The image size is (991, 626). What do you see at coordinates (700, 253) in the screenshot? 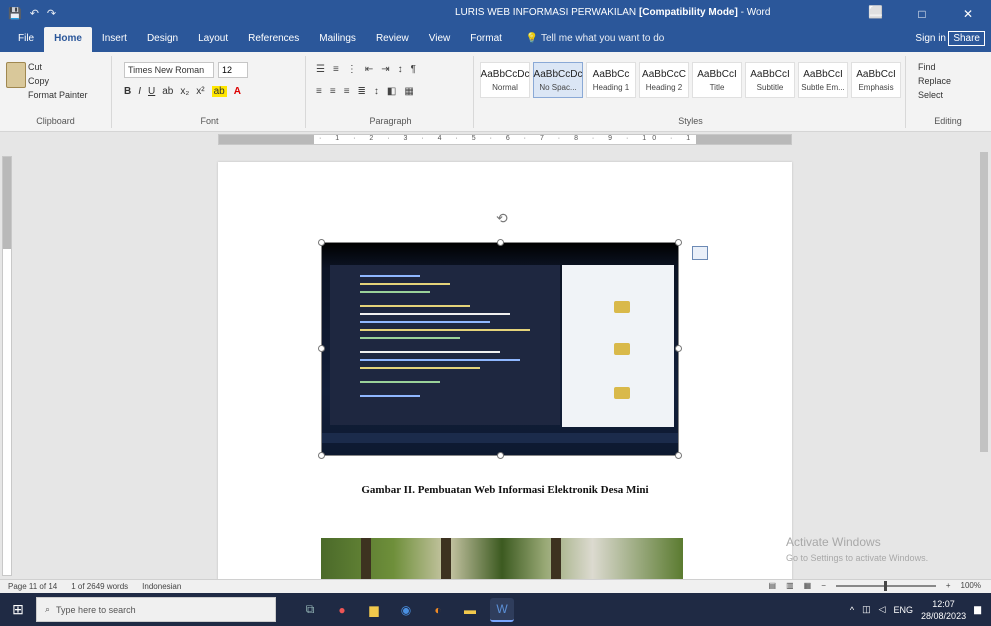
I see `layout-options-icon` at bounding box center [700, 253].